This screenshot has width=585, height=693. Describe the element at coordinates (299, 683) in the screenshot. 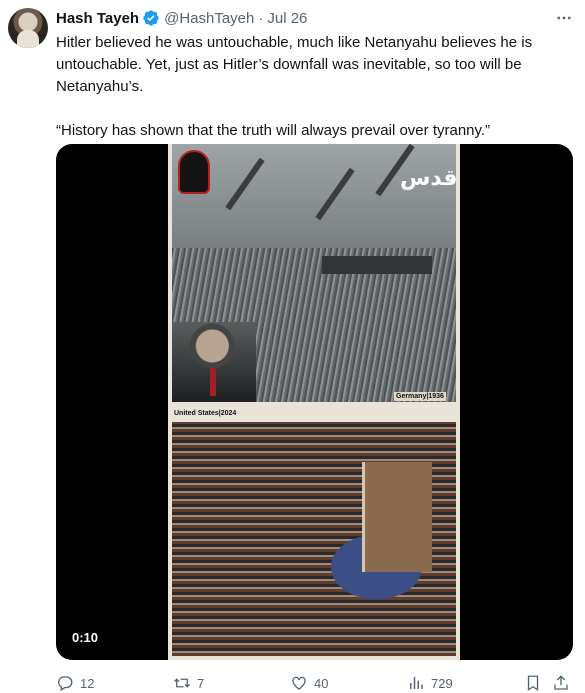

I see `like-icon` at that location.